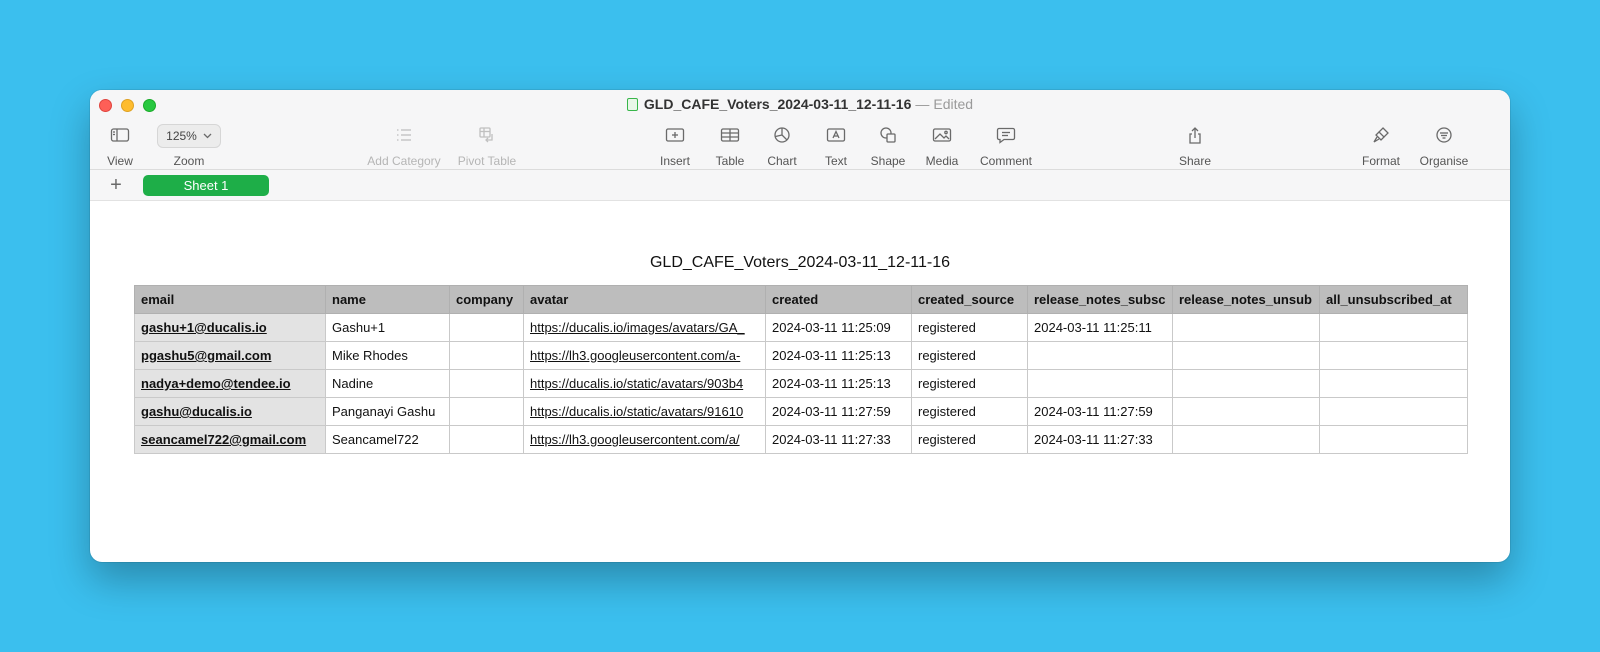 This screenshot has width=1600, height=652. Describe the element at coordinates (644, 411) in the screenshot. I see `cell-avatar: https://ducalis.io/static/avatars/91610` at that location.